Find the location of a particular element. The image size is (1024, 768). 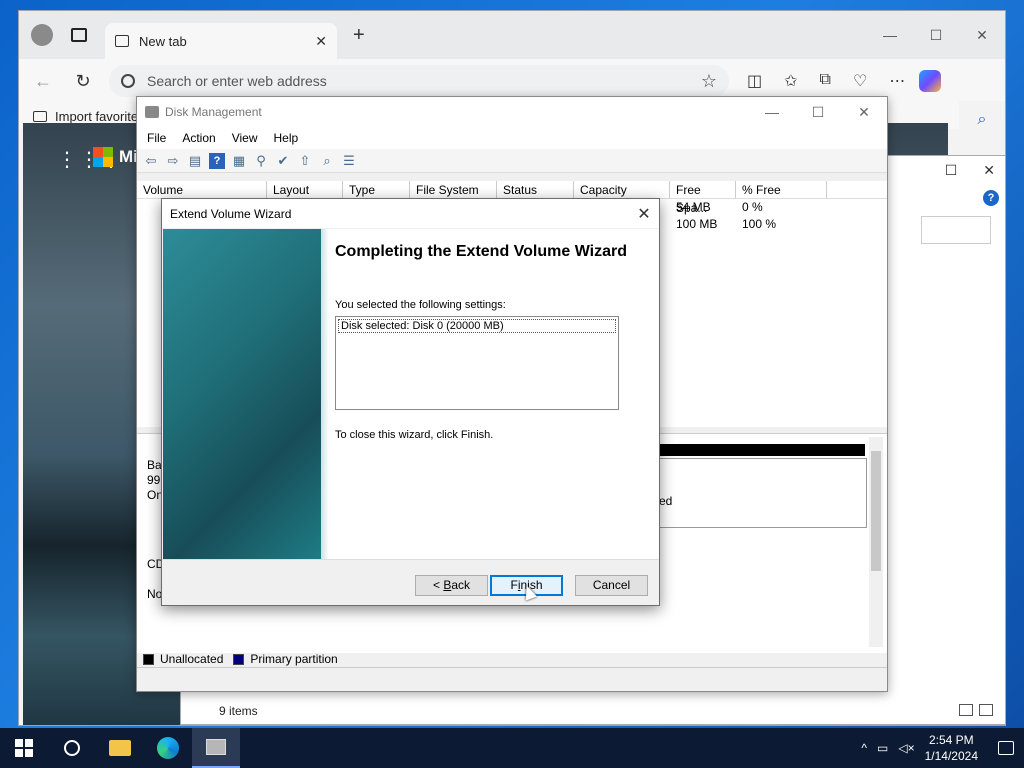

taskbar-search-button is located at coordinates (72, 748).